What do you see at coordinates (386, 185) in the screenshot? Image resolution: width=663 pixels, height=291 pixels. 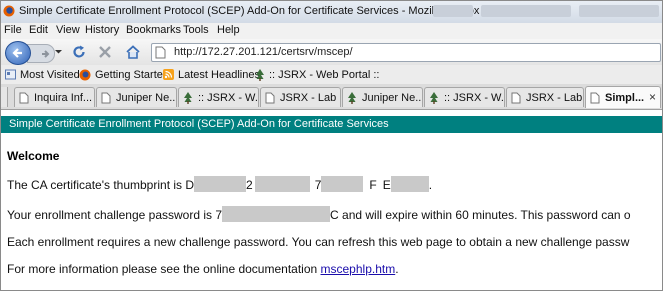 I see `thumbprint-fragment: E` at bounding box center [386, 185].